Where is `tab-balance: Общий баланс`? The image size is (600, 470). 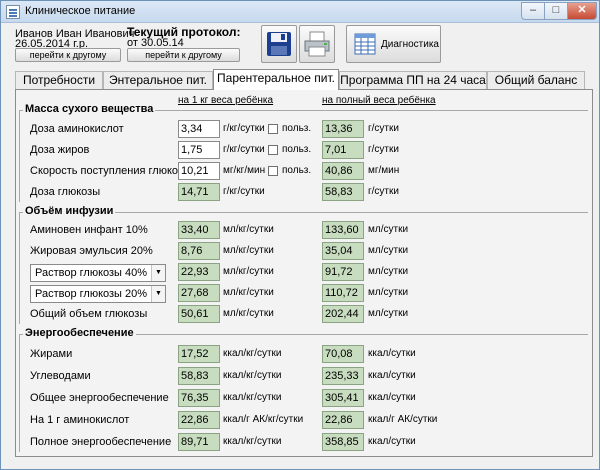
tab-balance: Общий баланс is located at coordinates (536, 80).